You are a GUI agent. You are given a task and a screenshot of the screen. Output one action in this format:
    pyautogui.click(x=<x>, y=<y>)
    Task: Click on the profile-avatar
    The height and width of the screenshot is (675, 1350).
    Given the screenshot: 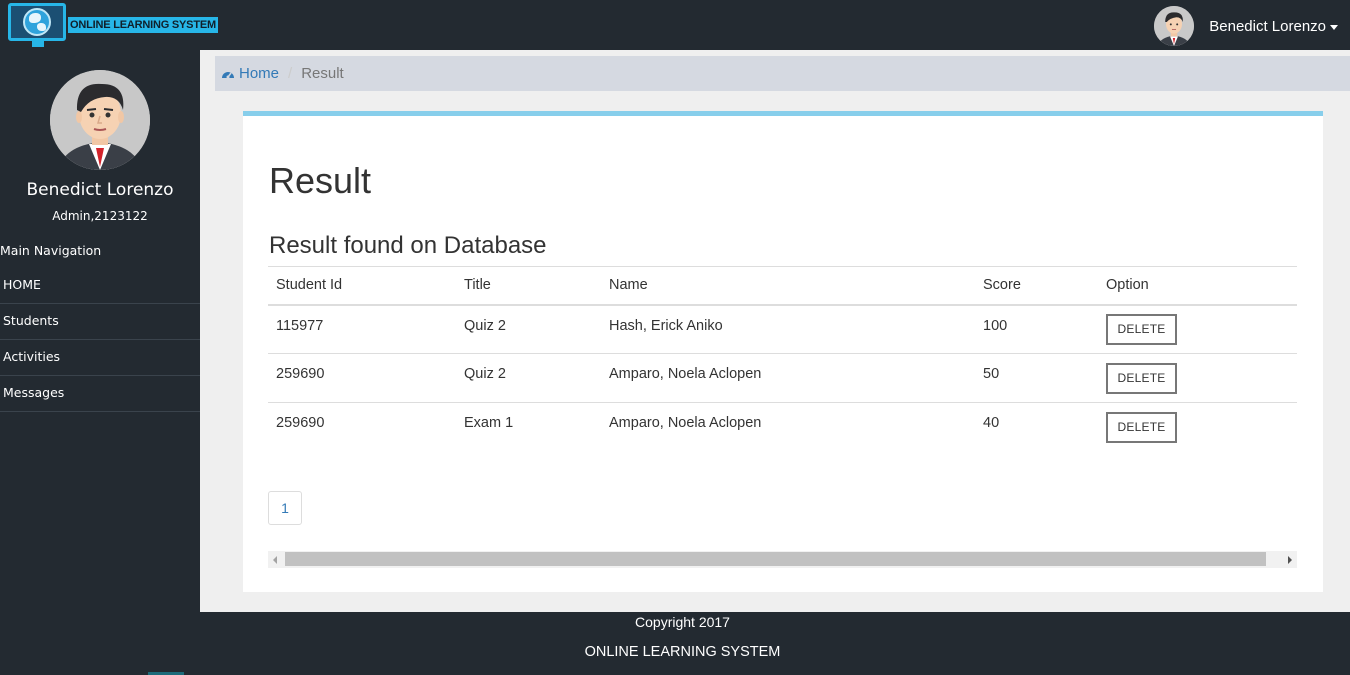 What is the action you would take?
    pyautogui.click(x=100, y=120)
    